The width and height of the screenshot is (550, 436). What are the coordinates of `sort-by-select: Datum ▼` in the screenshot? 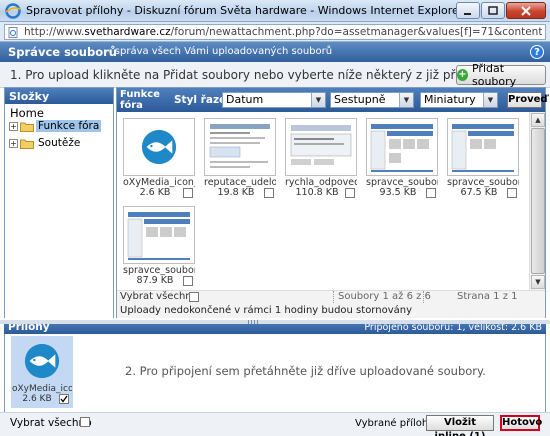 It's located at (274, 100).